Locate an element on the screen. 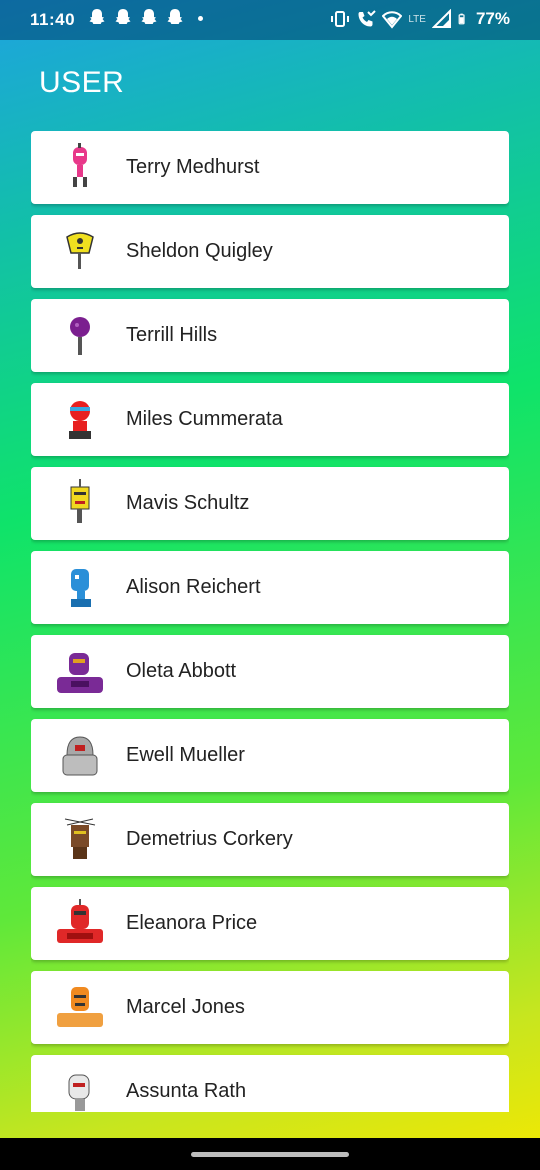  user-card: Oleta Abbott is located at coordinates (270, 671).